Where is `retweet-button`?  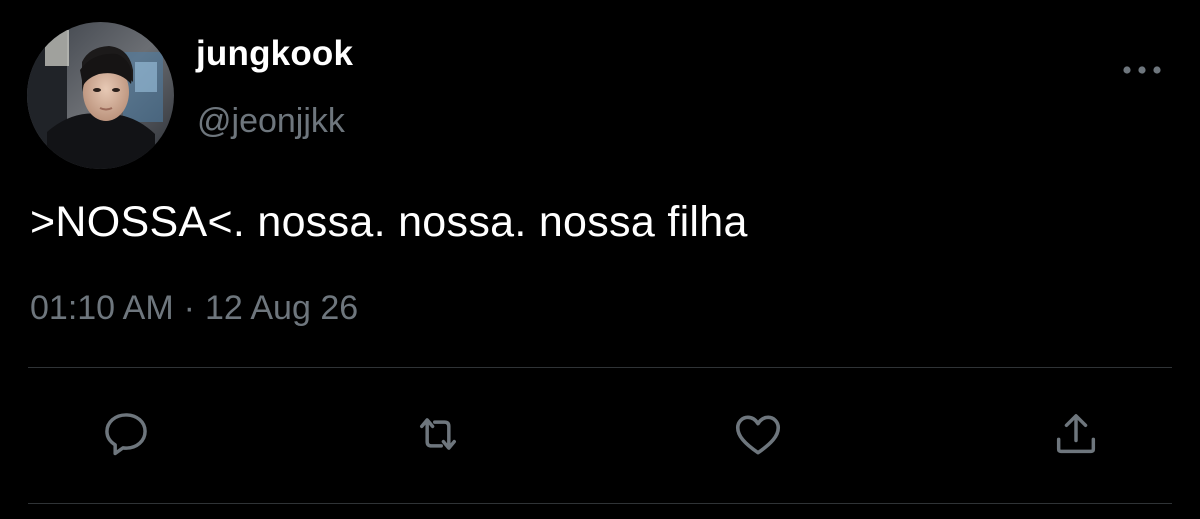 retweet-button is located at coordinates (438, 434).